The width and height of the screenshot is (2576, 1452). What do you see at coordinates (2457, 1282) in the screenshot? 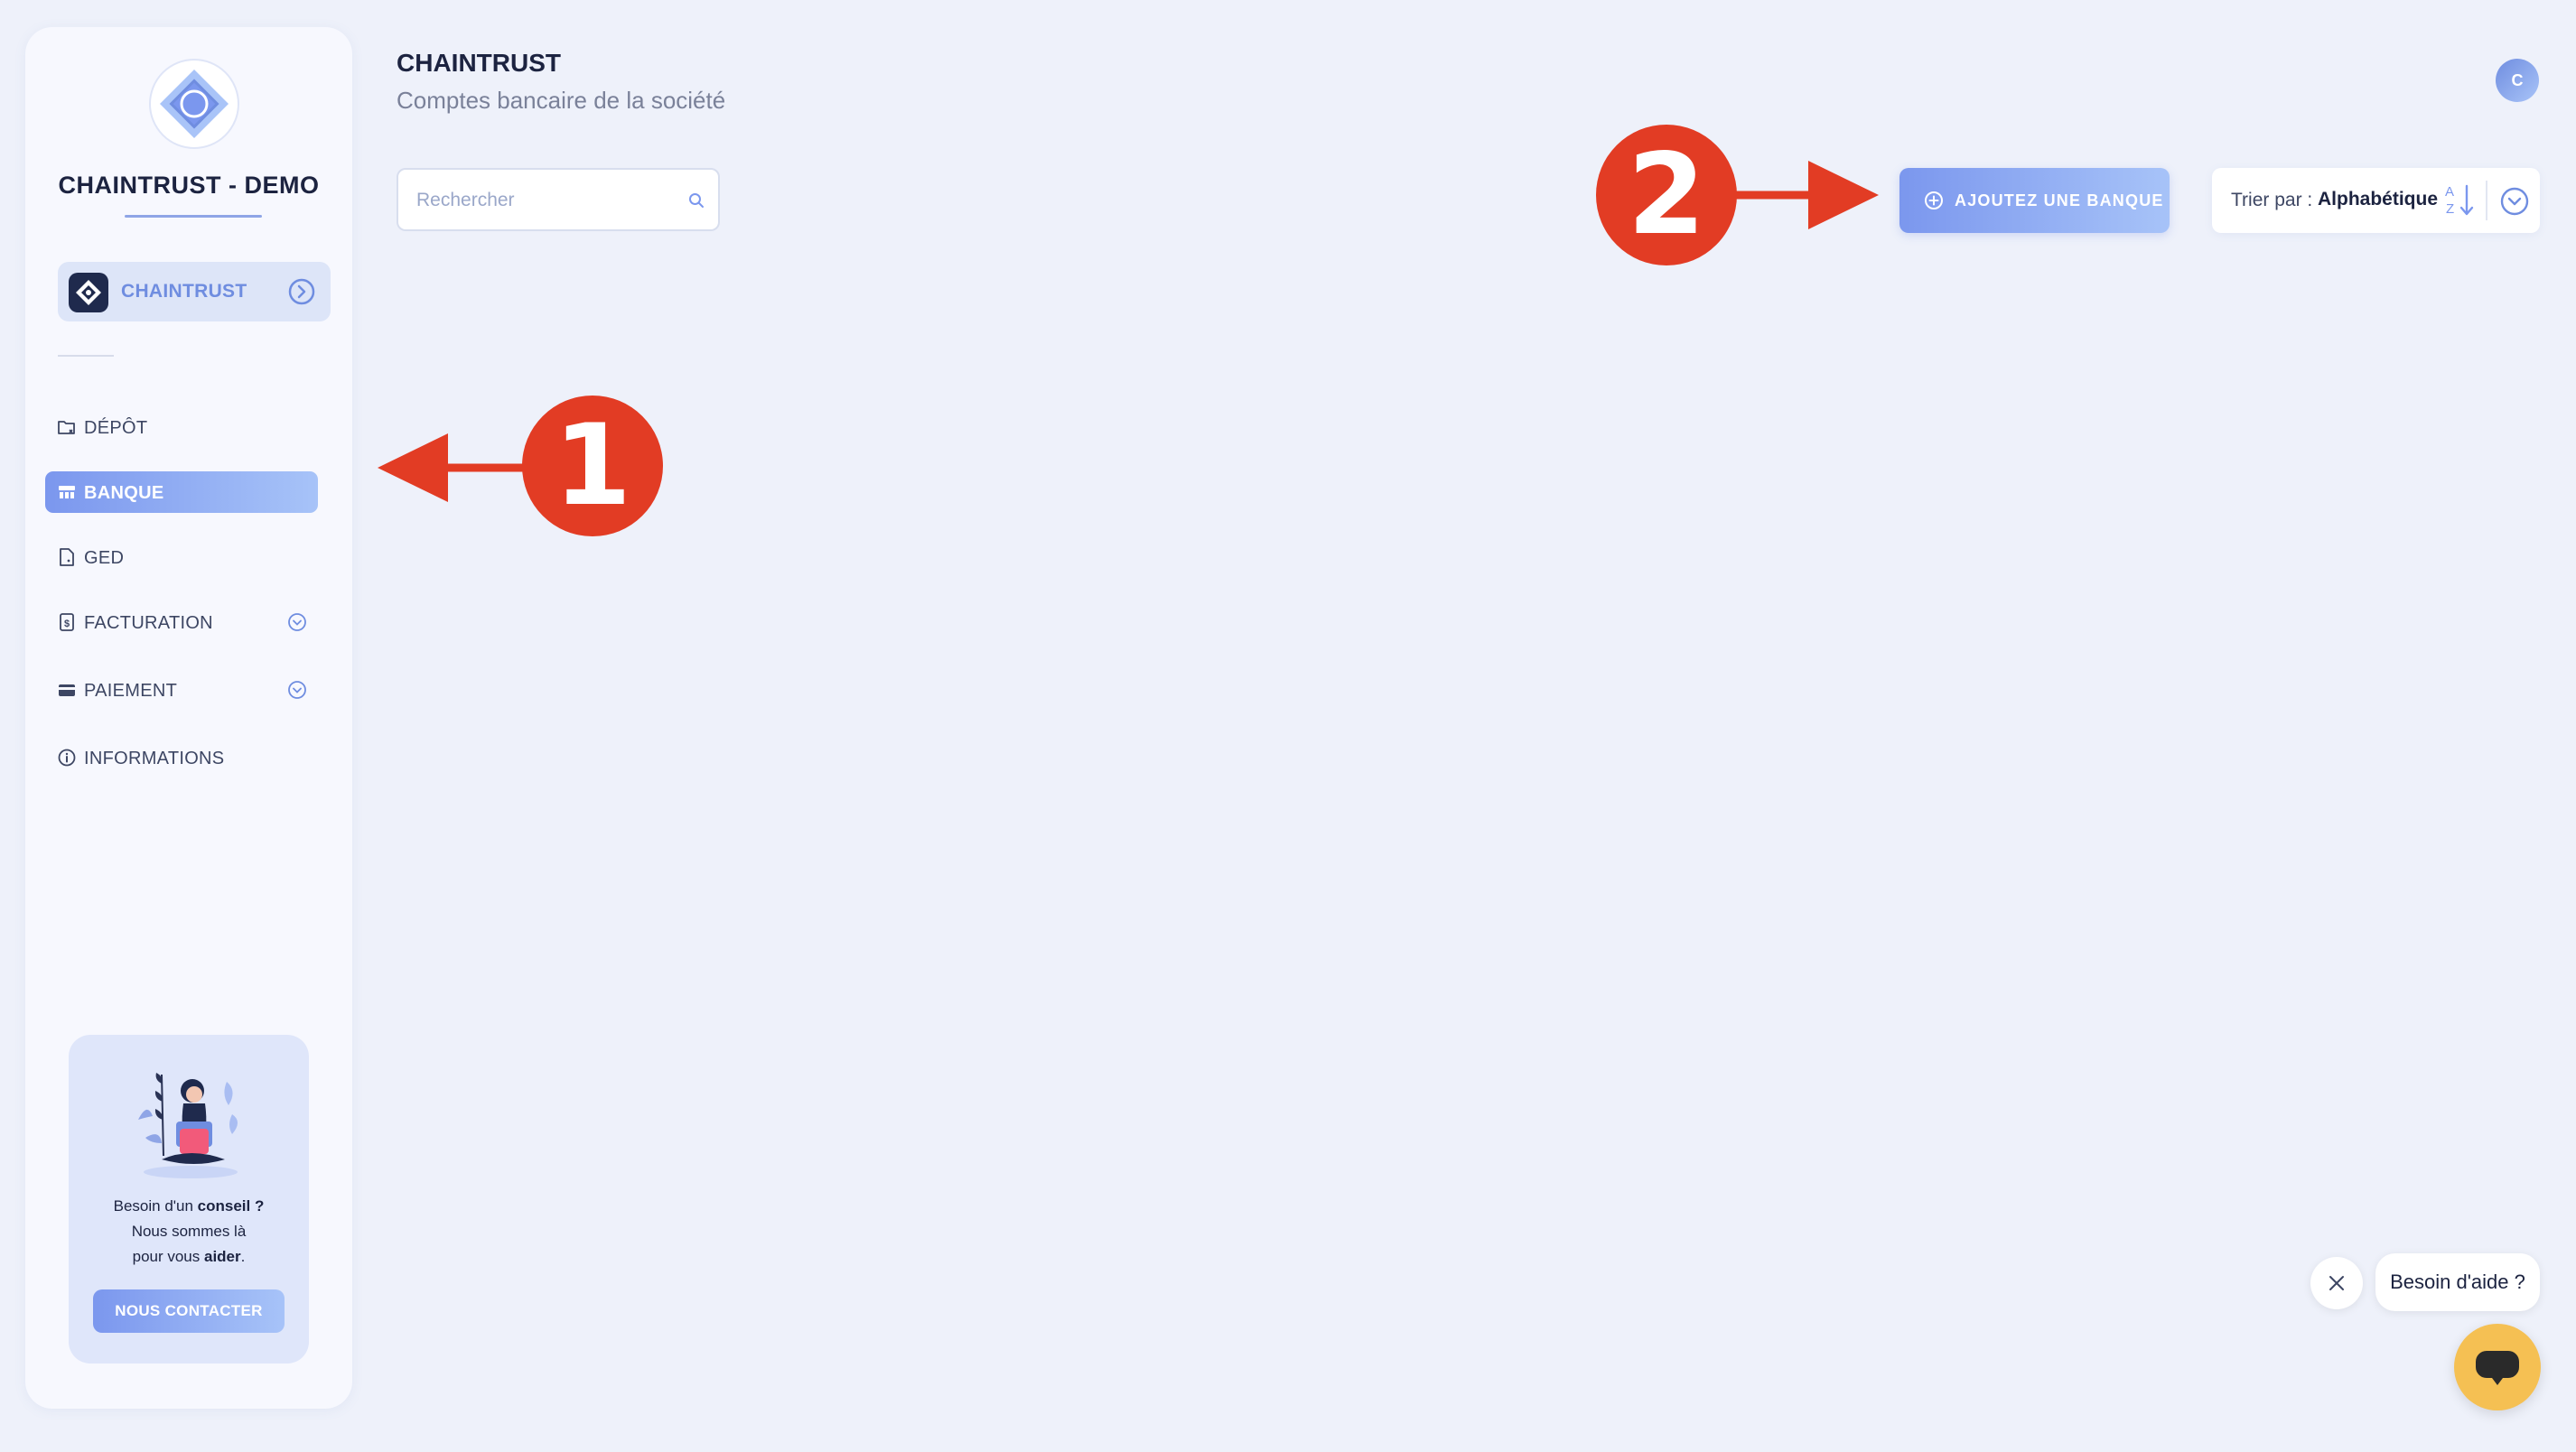
I see `chat-prompt-bubble: Besoin d'aide ?` at bounding box center [2457, 1282].